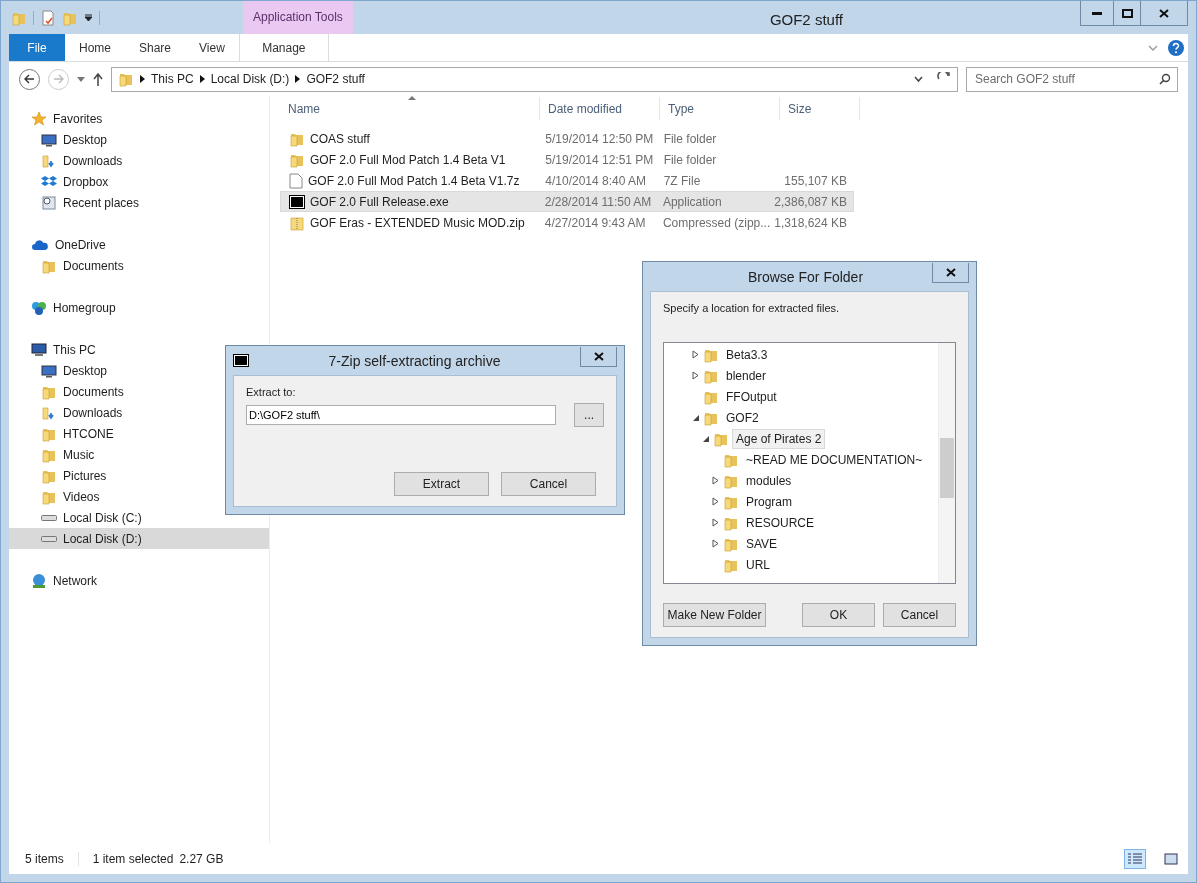 The height and width of the screenshot is (883, 1197). What do you see at coordinates (408, 159) in the screenshot?
I see `file-name: GOF 2.0 Full Mod Patch 1.4 Beta V1` at bounding box center [408, 159].